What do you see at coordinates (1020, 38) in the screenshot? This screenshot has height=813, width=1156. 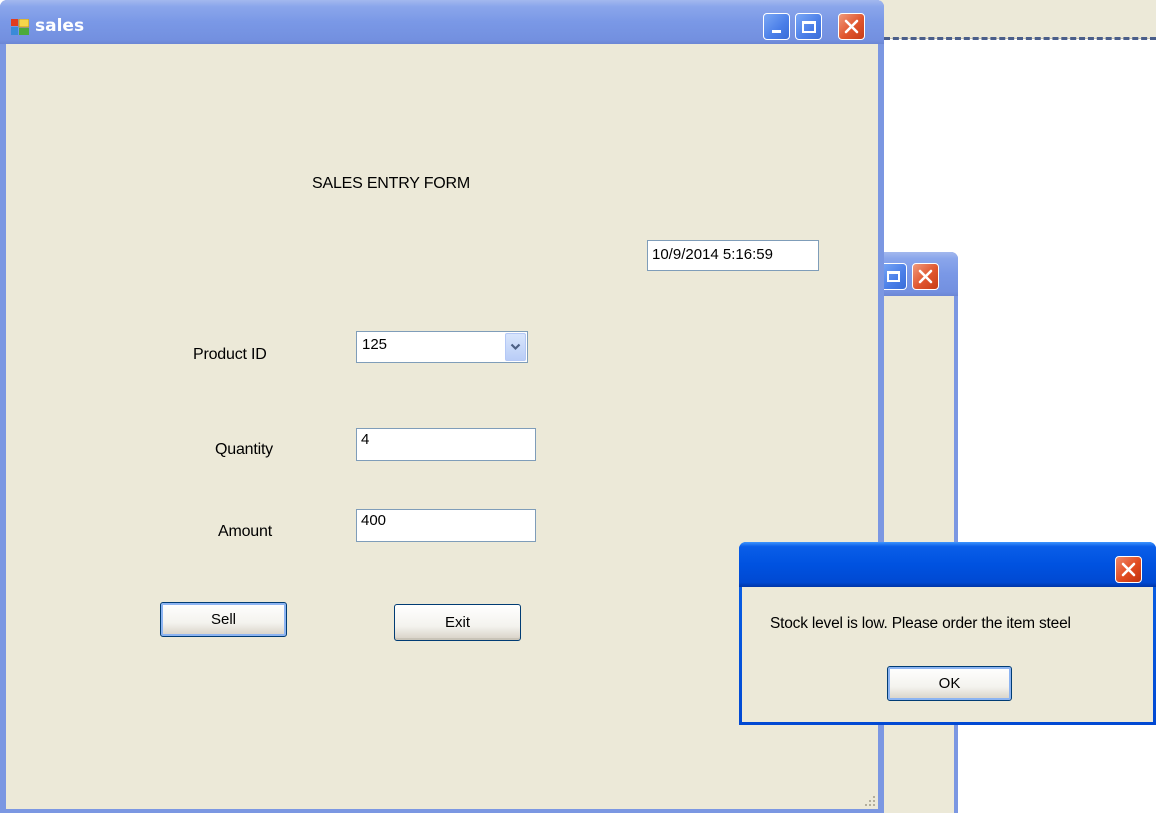 I see `background-dashed-line` at bounding box center [1020, 38].